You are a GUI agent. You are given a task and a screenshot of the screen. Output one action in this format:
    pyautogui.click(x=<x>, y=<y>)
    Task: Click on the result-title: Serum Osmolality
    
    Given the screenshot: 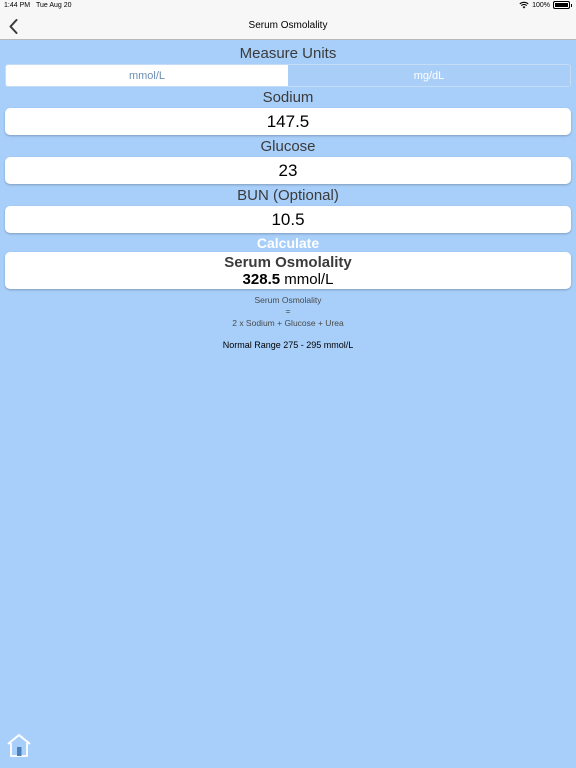 What is the action you would take?
    pyautogui.click(x=288, y=262)
    